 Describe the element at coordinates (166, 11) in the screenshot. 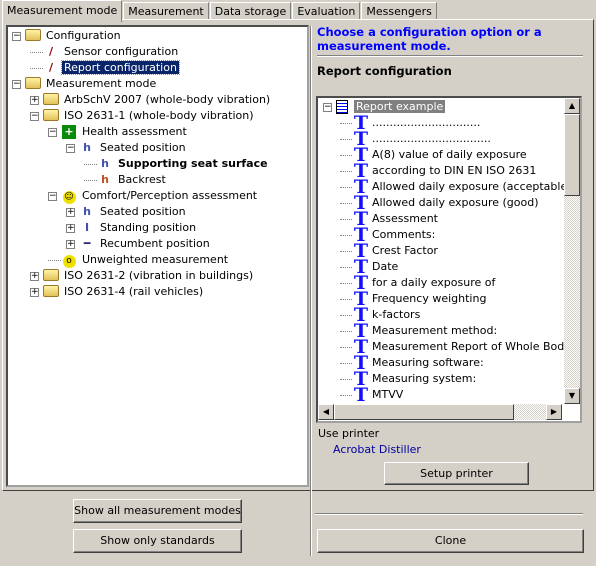

I see `tab-measurement: Measurement` at that location.